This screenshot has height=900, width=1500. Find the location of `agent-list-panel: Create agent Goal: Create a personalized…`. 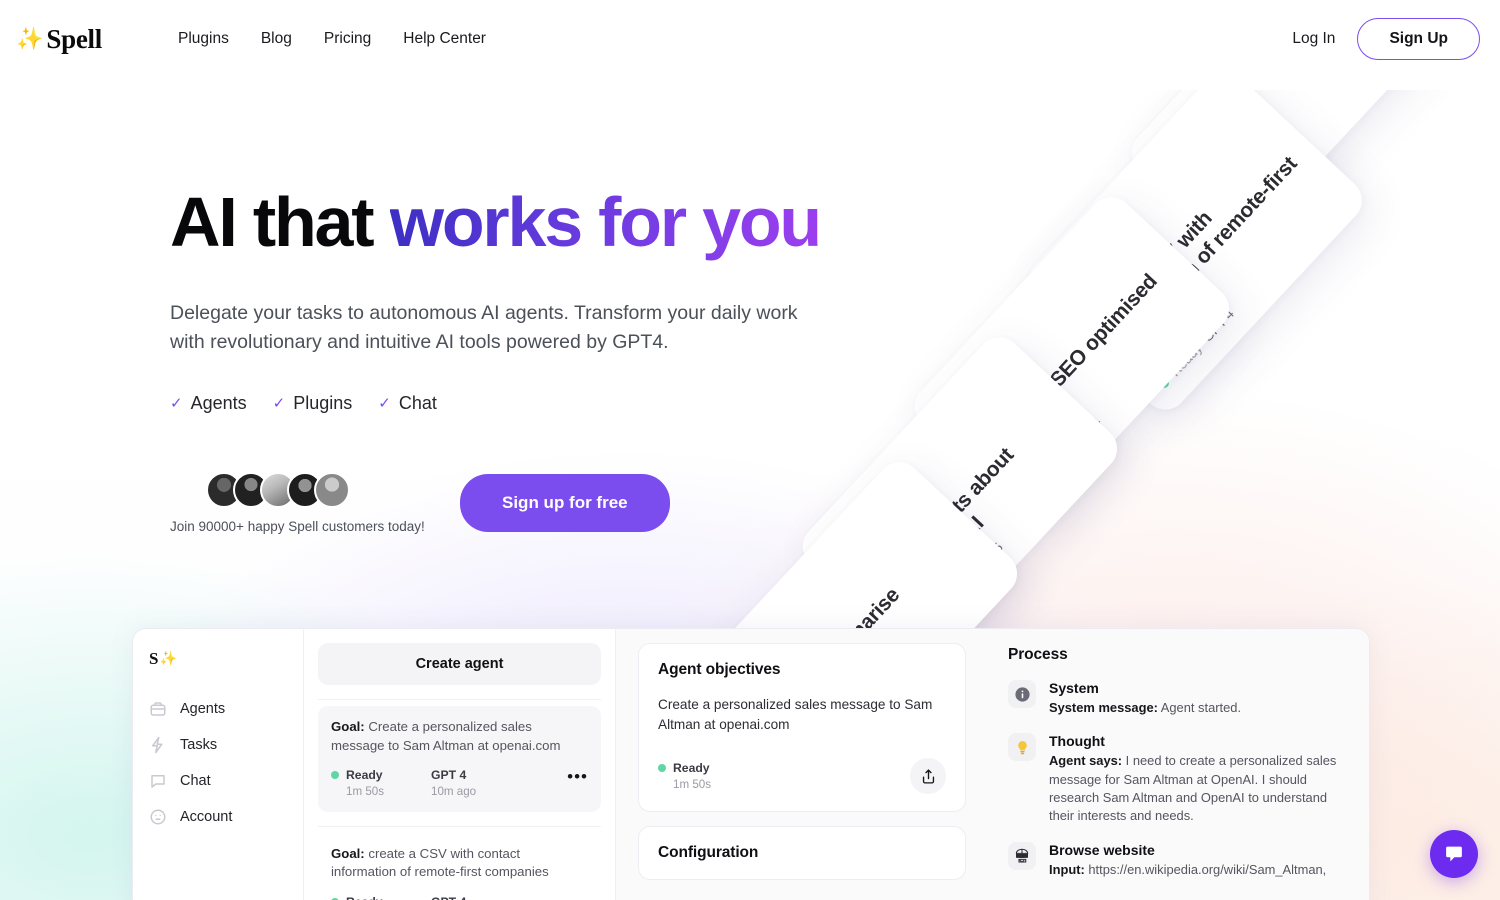

agent-list-panel: Create agent Goal: Create a personalized… is located at coordinates (460, 764).